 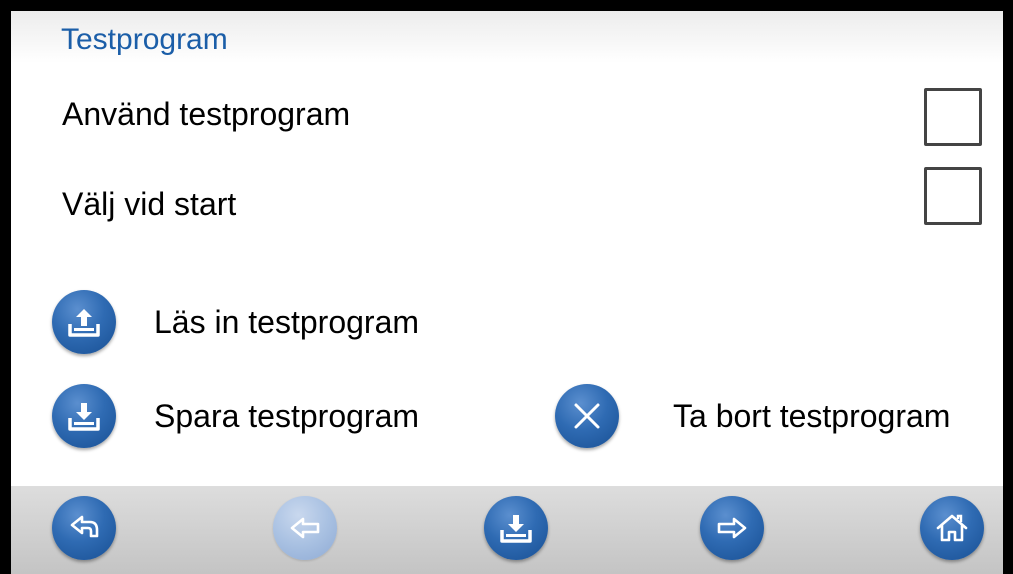 I want to click on download-icon, so click(x=84, y=416).